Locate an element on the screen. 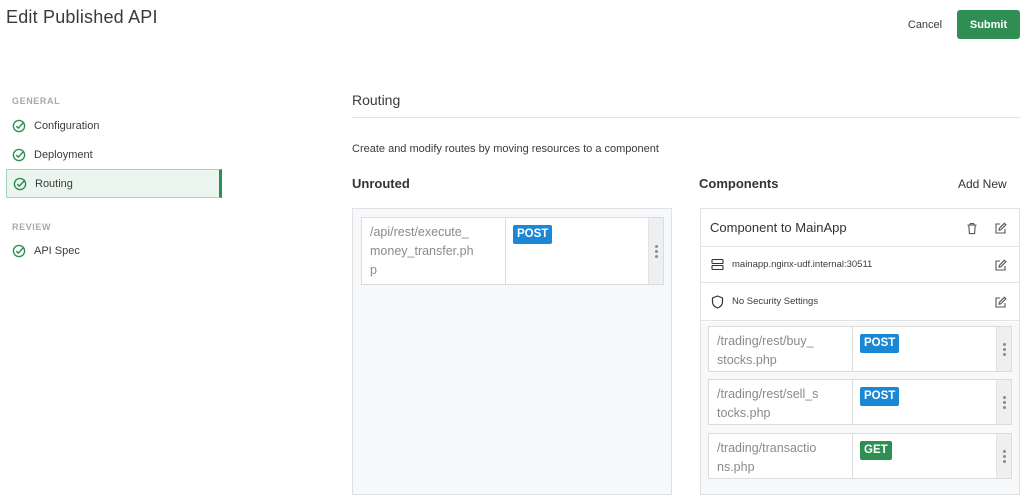  sidebar-section-general: GENERAL is located at coordinates (36, 101).